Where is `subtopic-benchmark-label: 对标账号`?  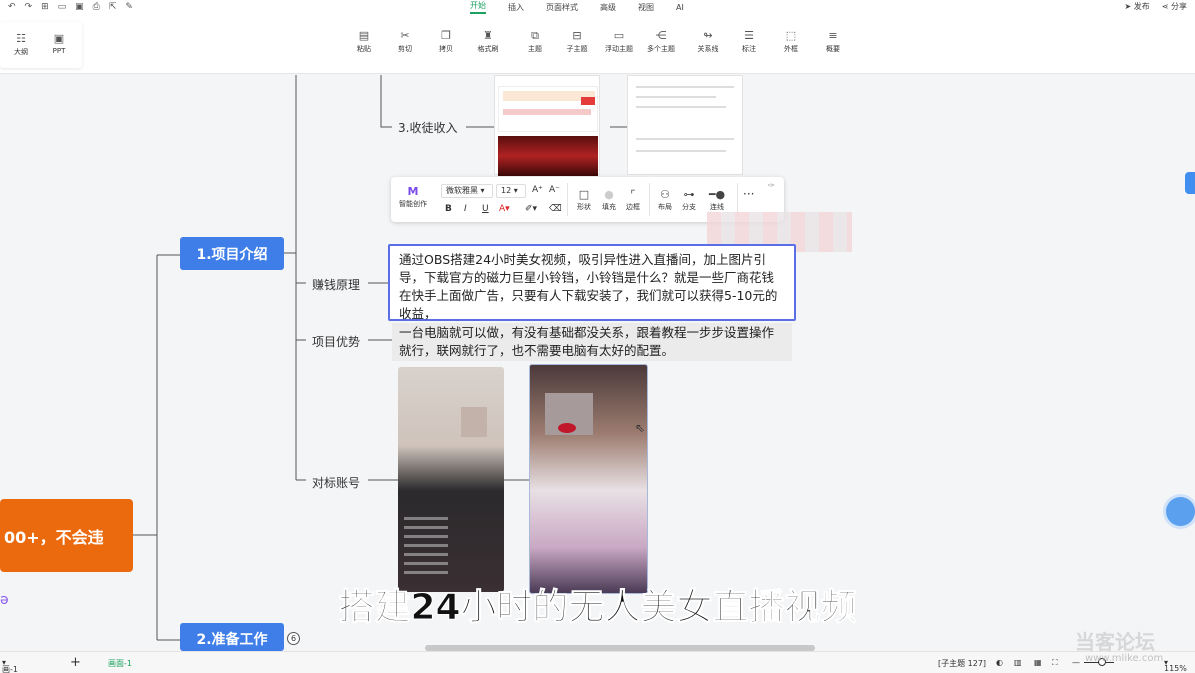 subtopic-benchmark-label: 对标账号 is located at coordinates (336, 483).